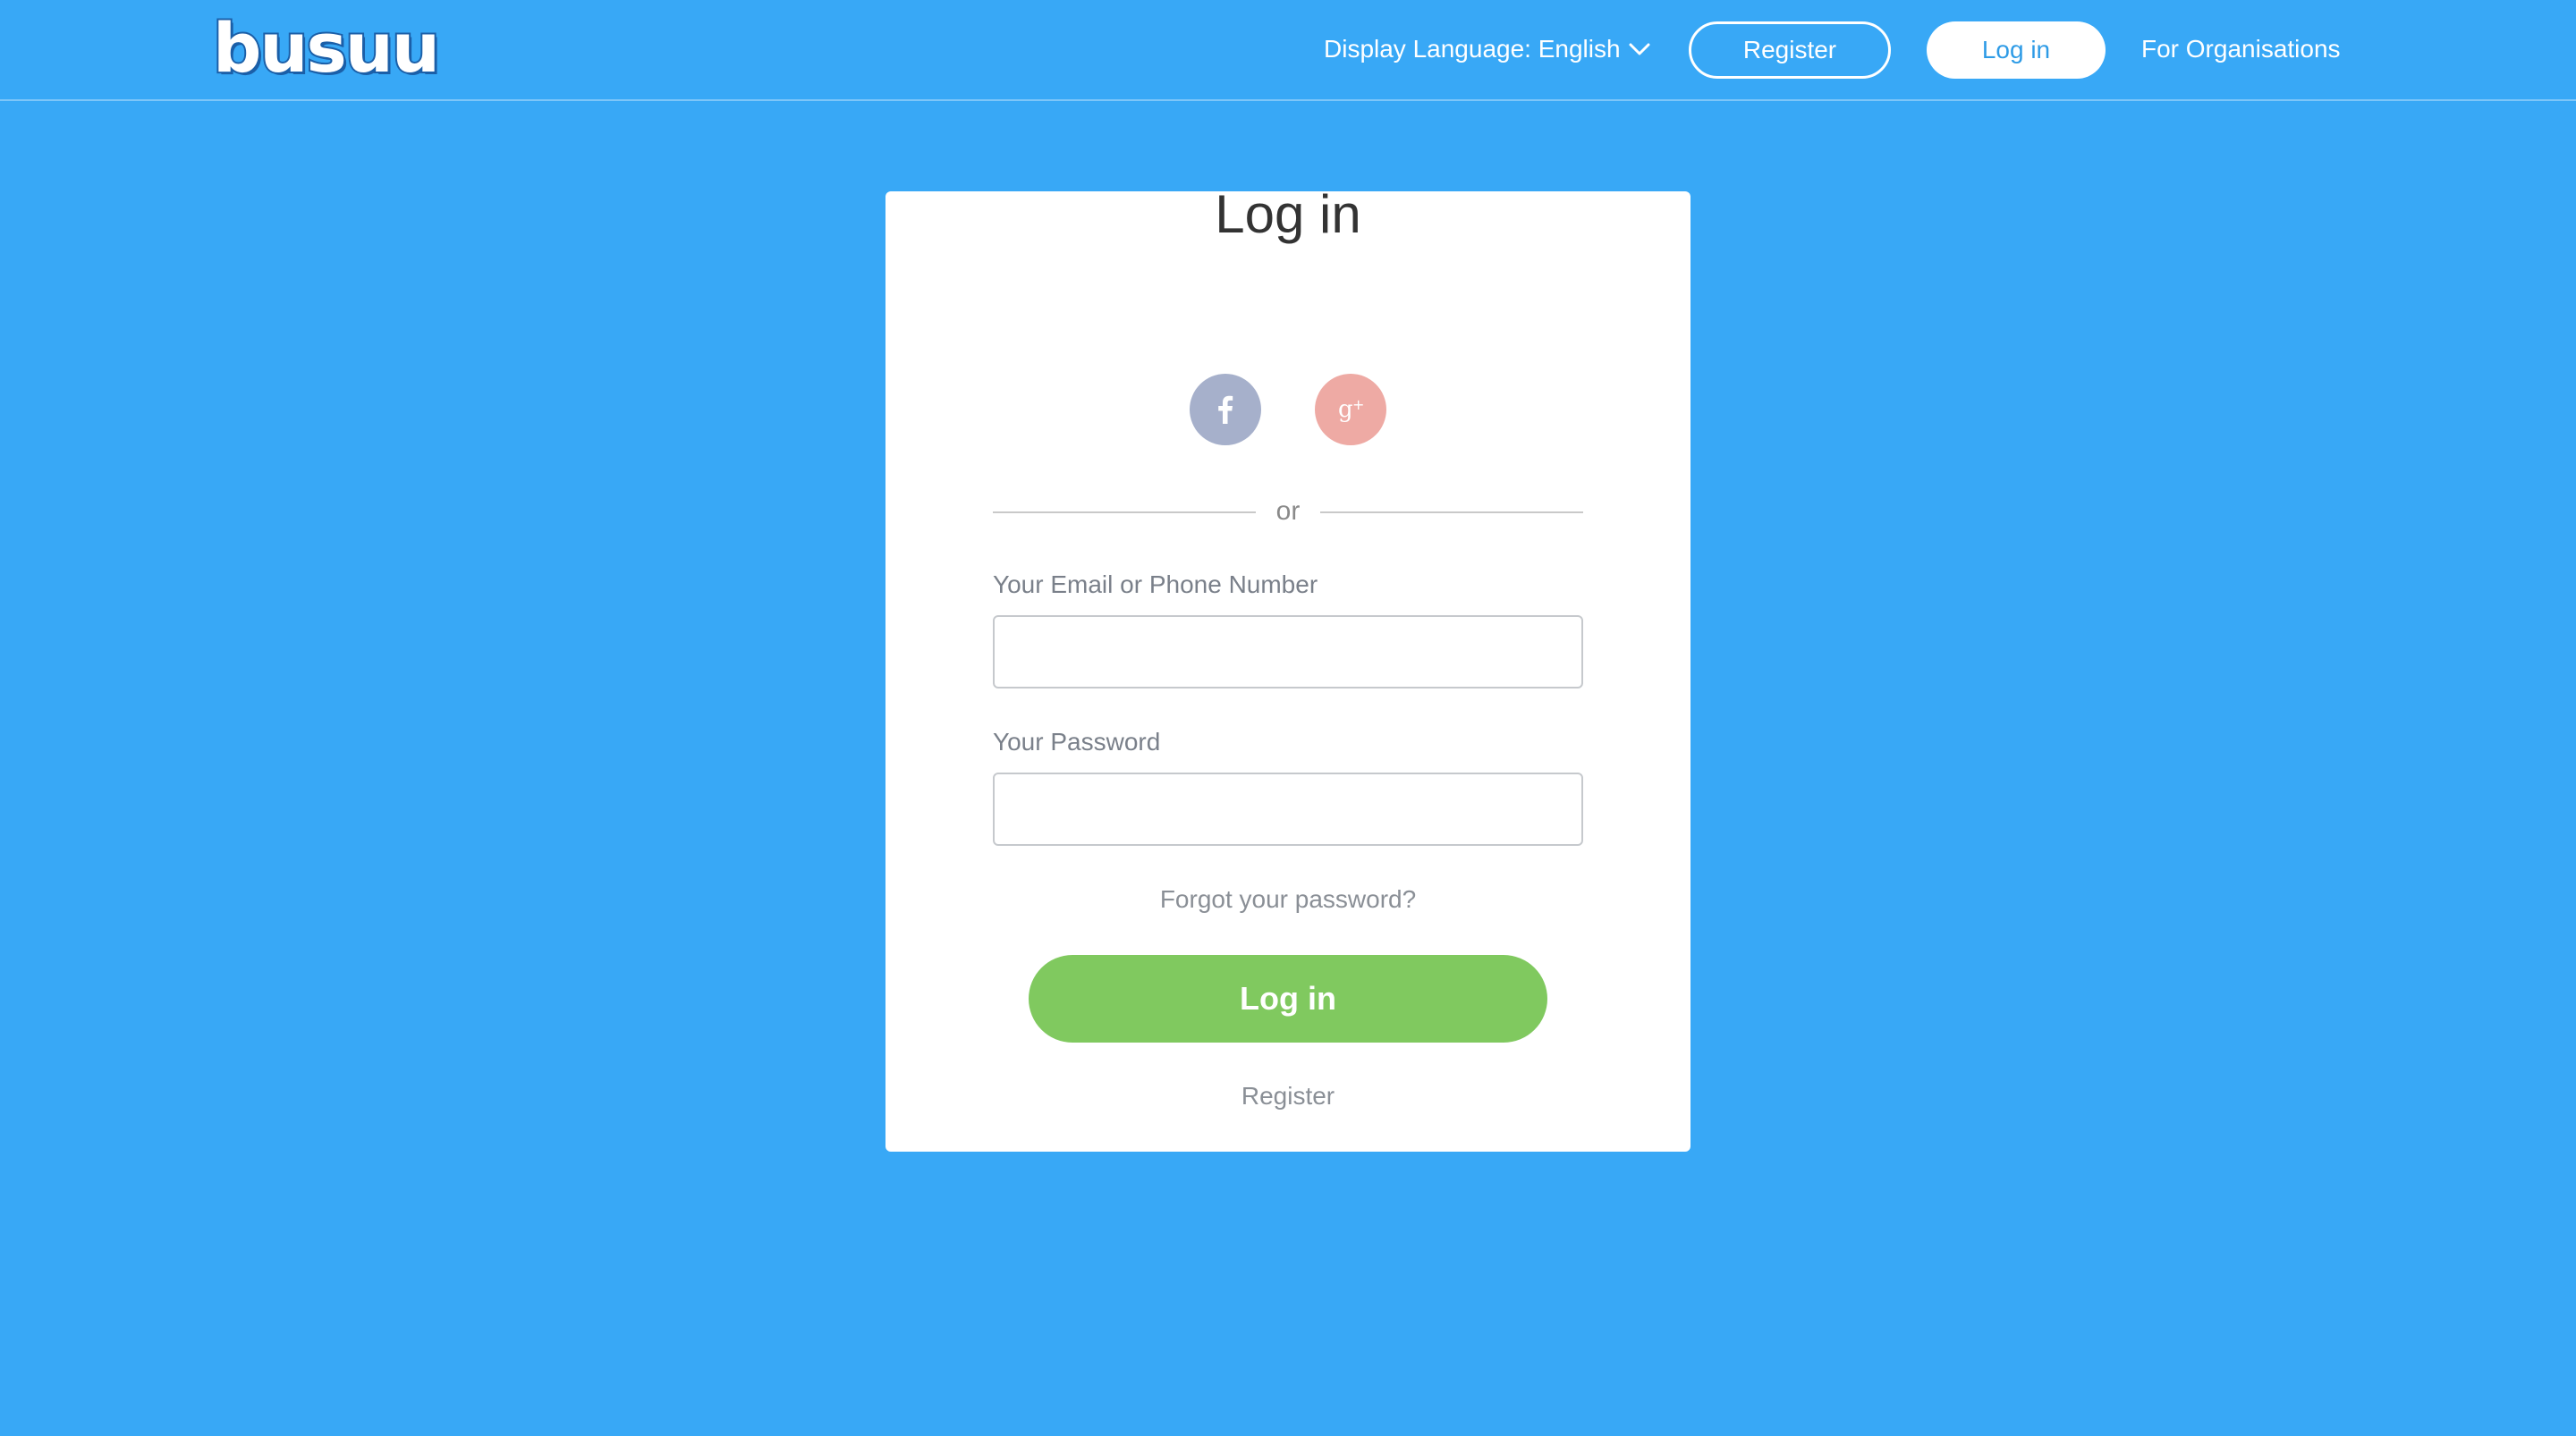  I want to click on password-field, so click(1288, 809).